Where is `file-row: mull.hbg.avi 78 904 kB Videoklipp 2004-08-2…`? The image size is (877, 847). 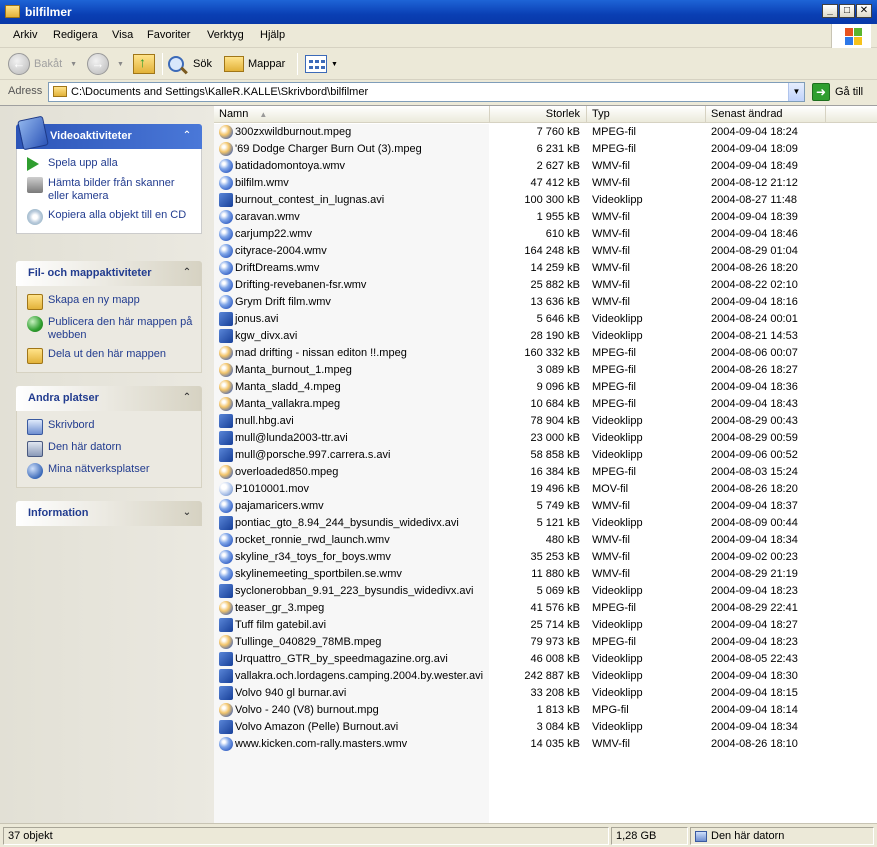 file-row: mull.hbg.avi 78 904 kB Videoklipp 2004-08-2… is located at coordinates (521, 421).